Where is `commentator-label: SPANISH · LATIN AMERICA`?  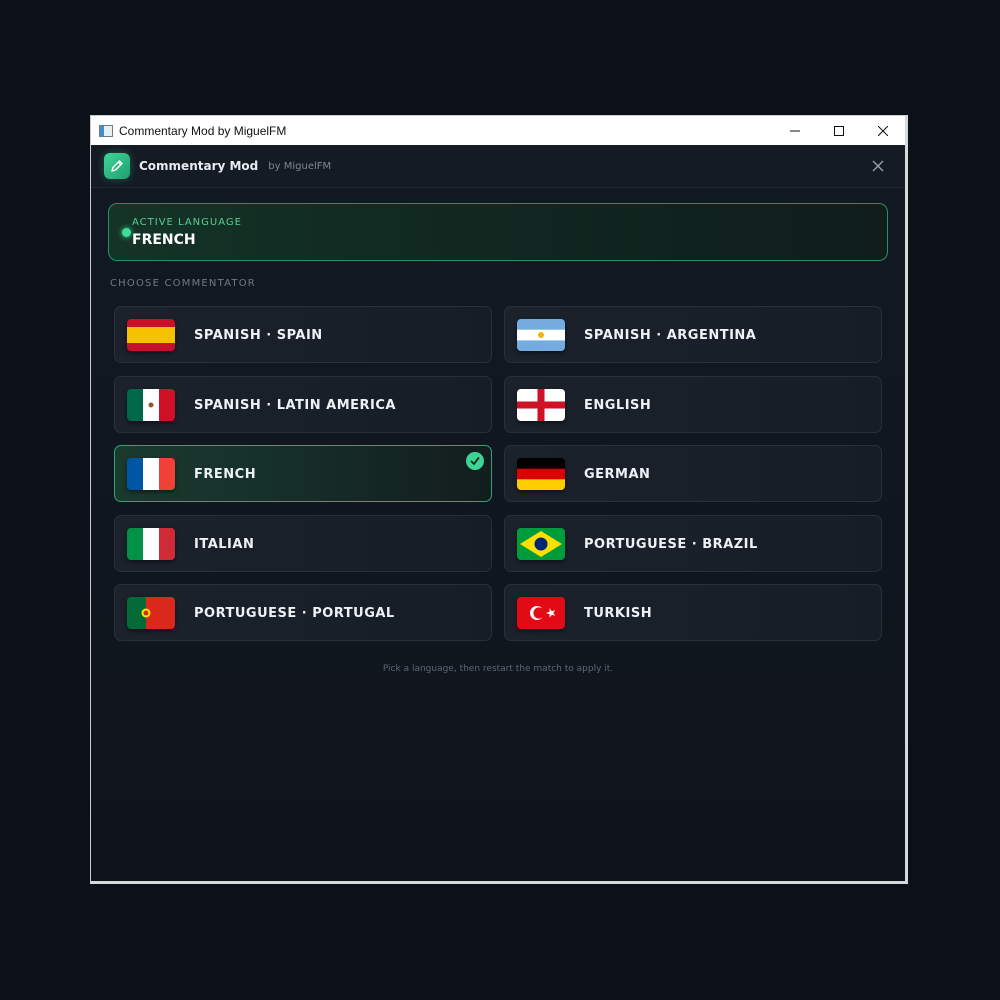
commentator-label: SPANISH · LATIN AMERICA is located at coordinates (295, 405).